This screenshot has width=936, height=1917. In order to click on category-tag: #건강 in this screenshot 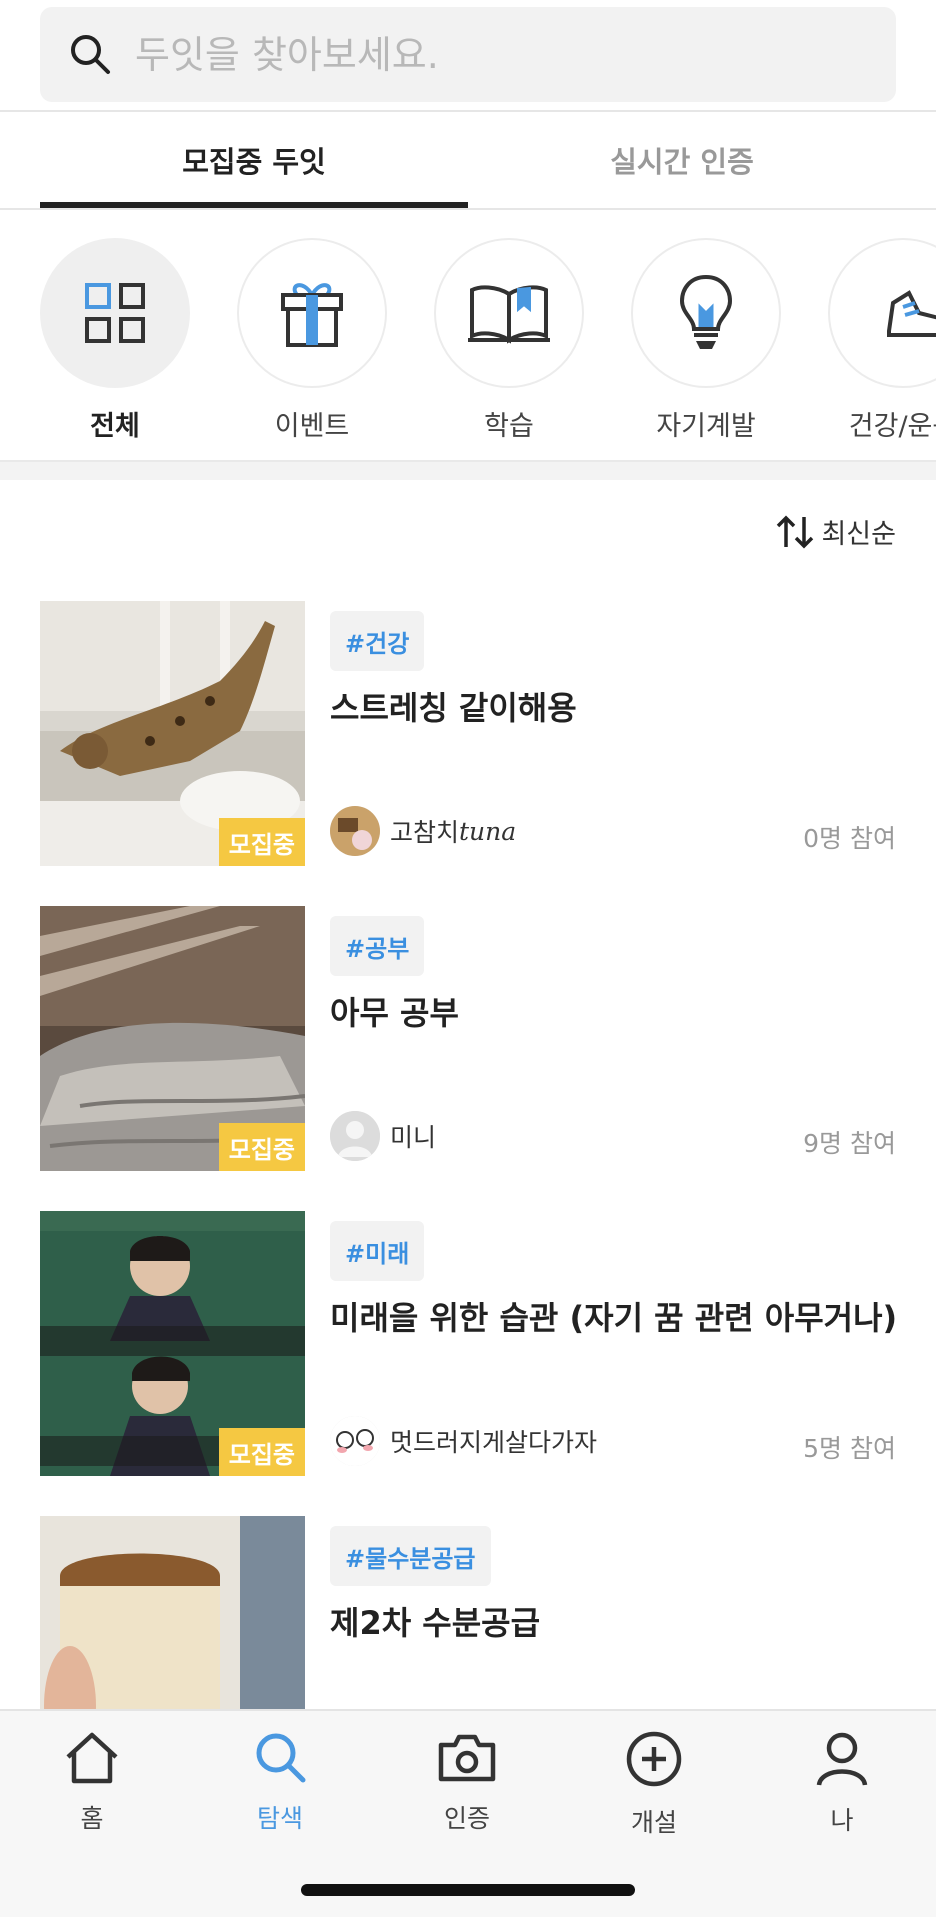, I will do `click(377, 641)`.